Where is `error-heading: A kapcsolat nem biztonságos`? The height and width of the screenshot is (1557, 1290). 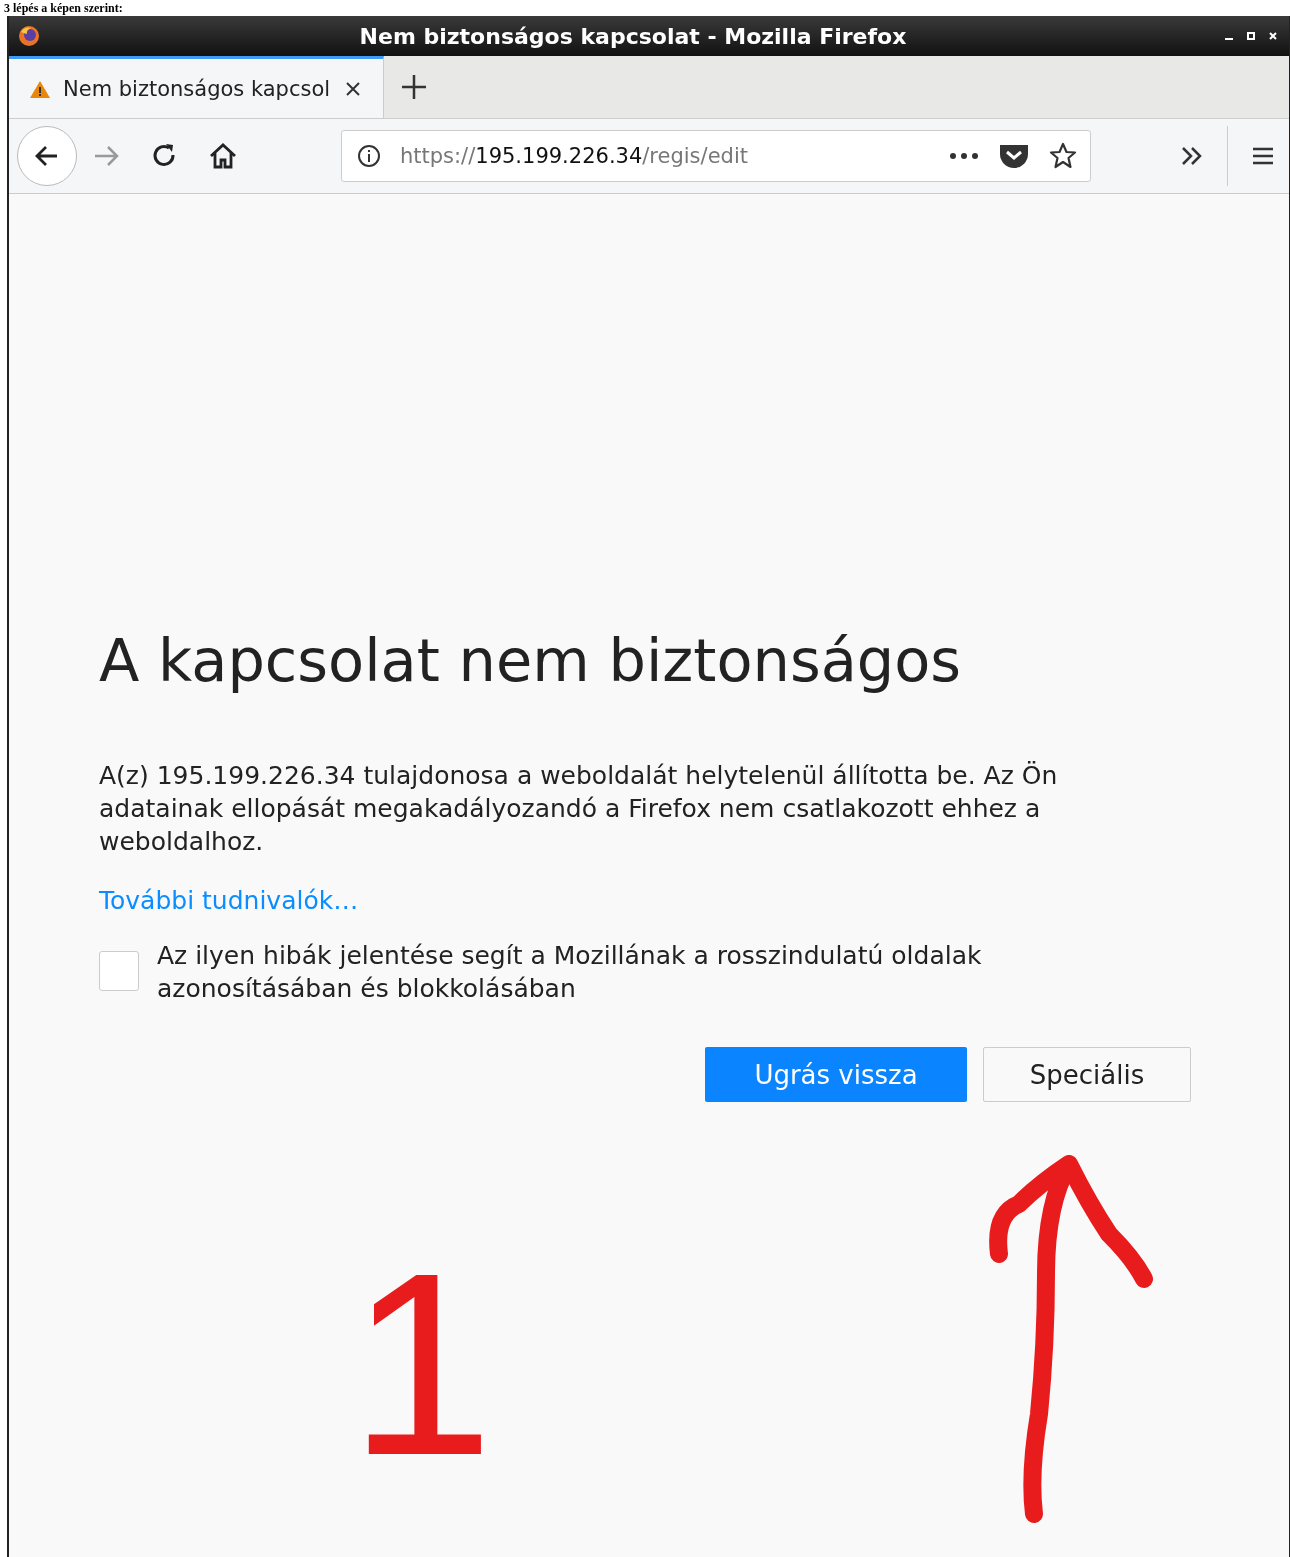
error-heading: A kapcsolat nem biztonságos is located at coordinates (531, 660).